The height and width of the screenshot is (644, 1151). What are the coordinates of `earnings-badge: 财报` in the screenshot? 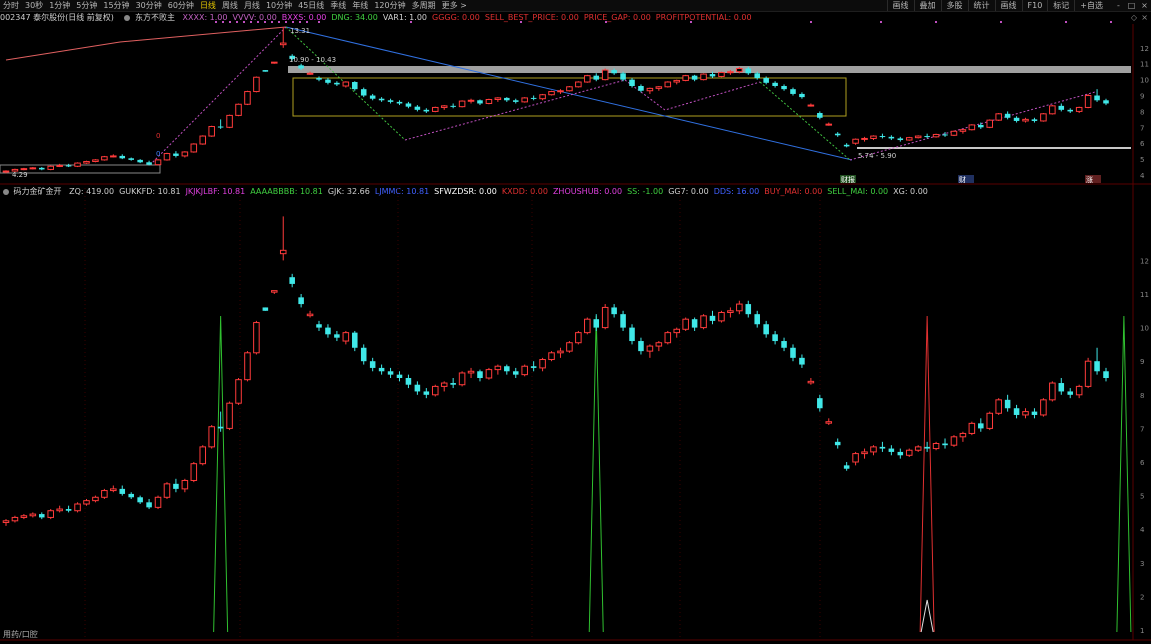 It's located at (848, 179).